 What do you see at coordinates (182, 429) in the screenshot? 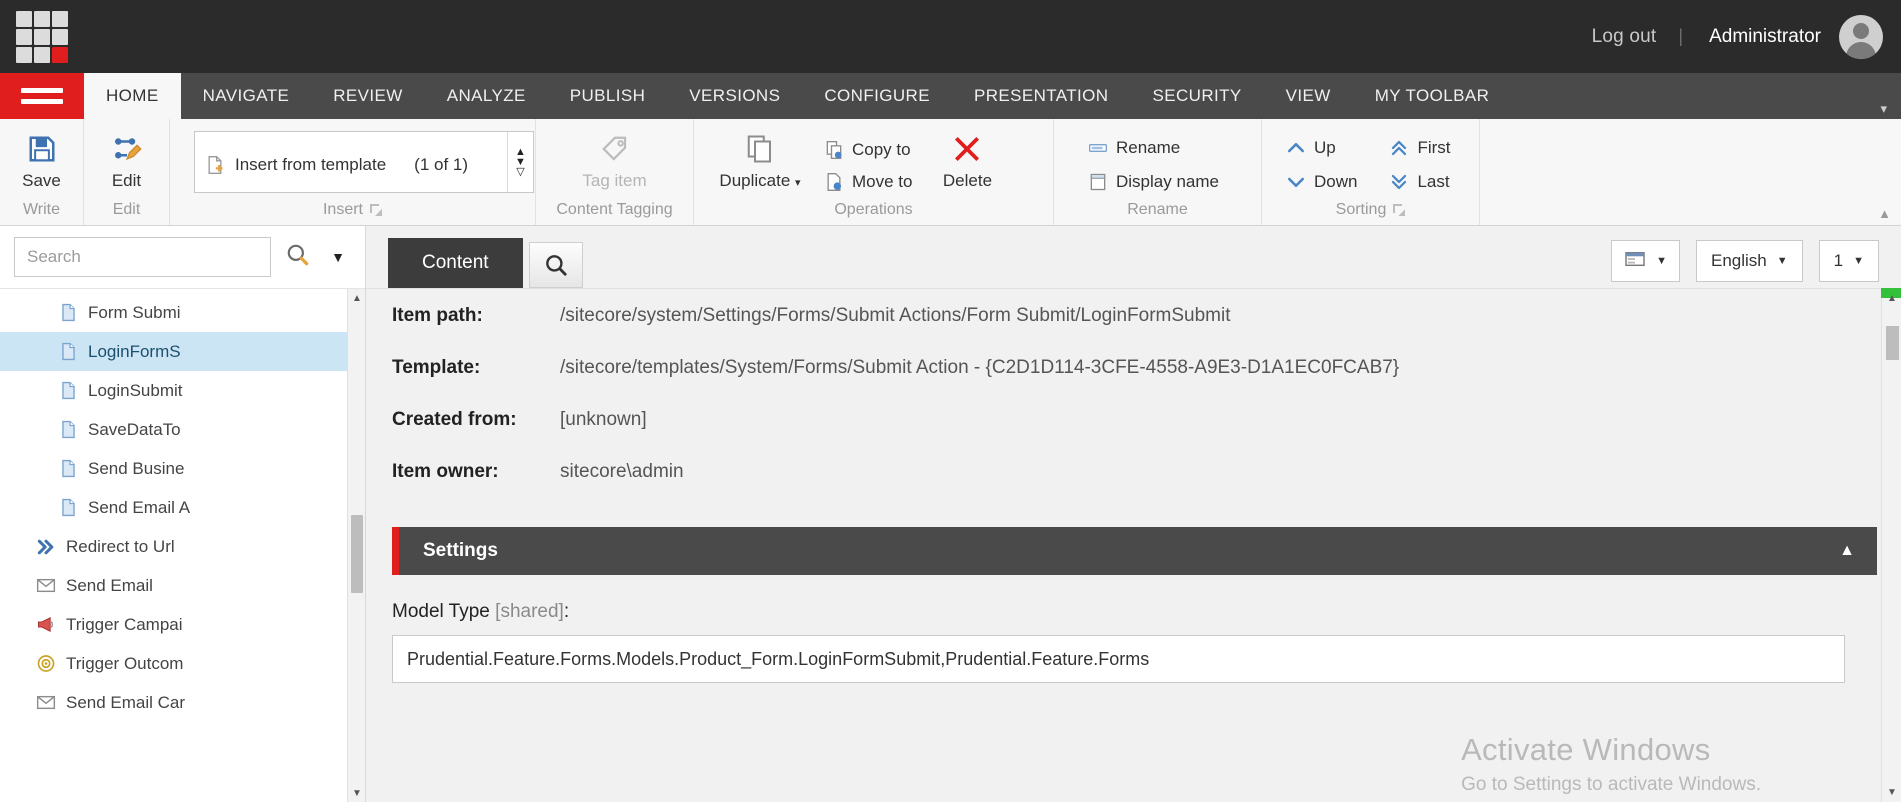
I see `tree-item-savedatato: SaveDataTo` at bounding box center [182, 429].